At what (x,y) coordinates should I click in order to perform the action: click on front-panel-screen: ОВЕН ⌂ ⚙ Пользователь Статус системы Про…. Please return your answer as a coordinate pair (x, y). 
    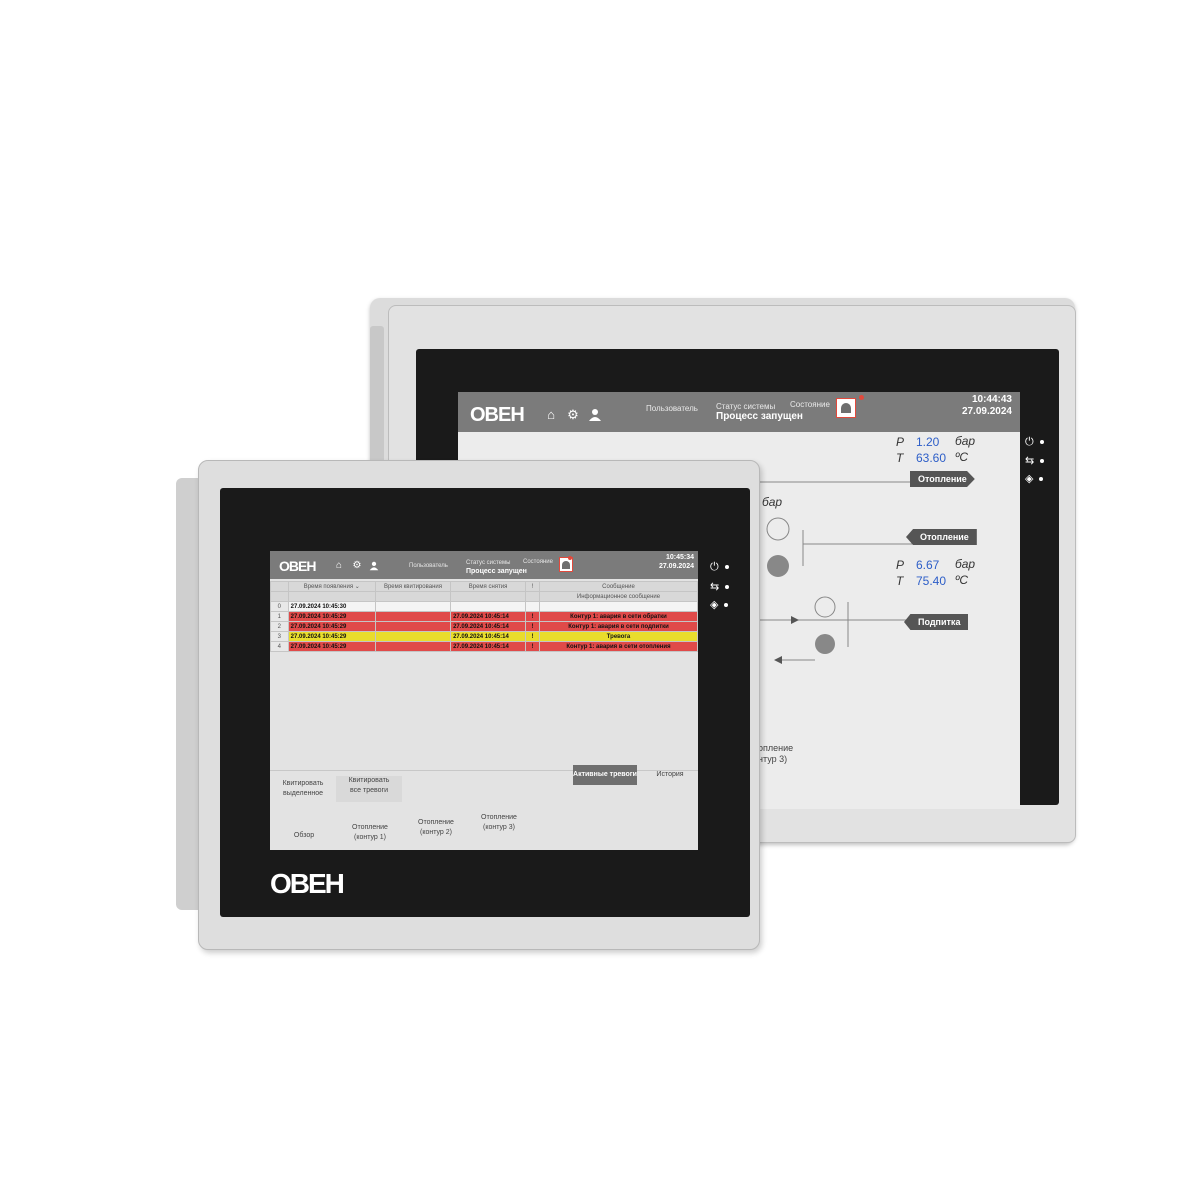
    Looking at the image, I should click on (484, 700).